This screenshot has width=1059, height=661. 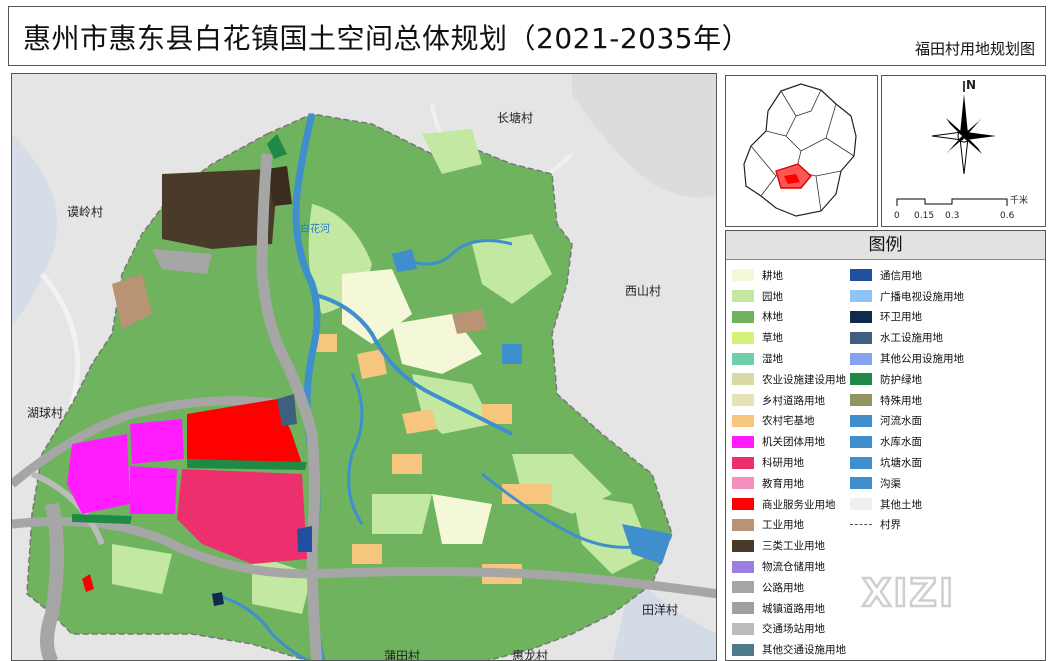 I want to click on legend-label: 河流水面, so click(x=901, y=421).